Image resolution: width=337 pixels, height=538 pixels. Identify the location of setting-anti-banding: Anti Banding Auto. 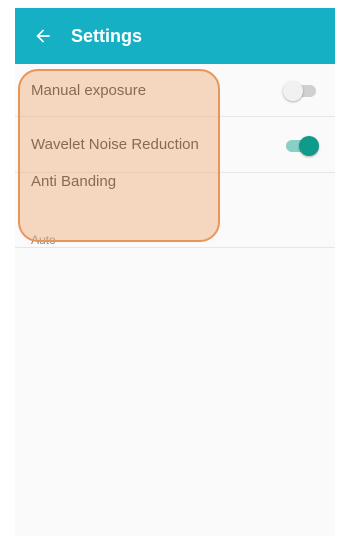
(175, 210).